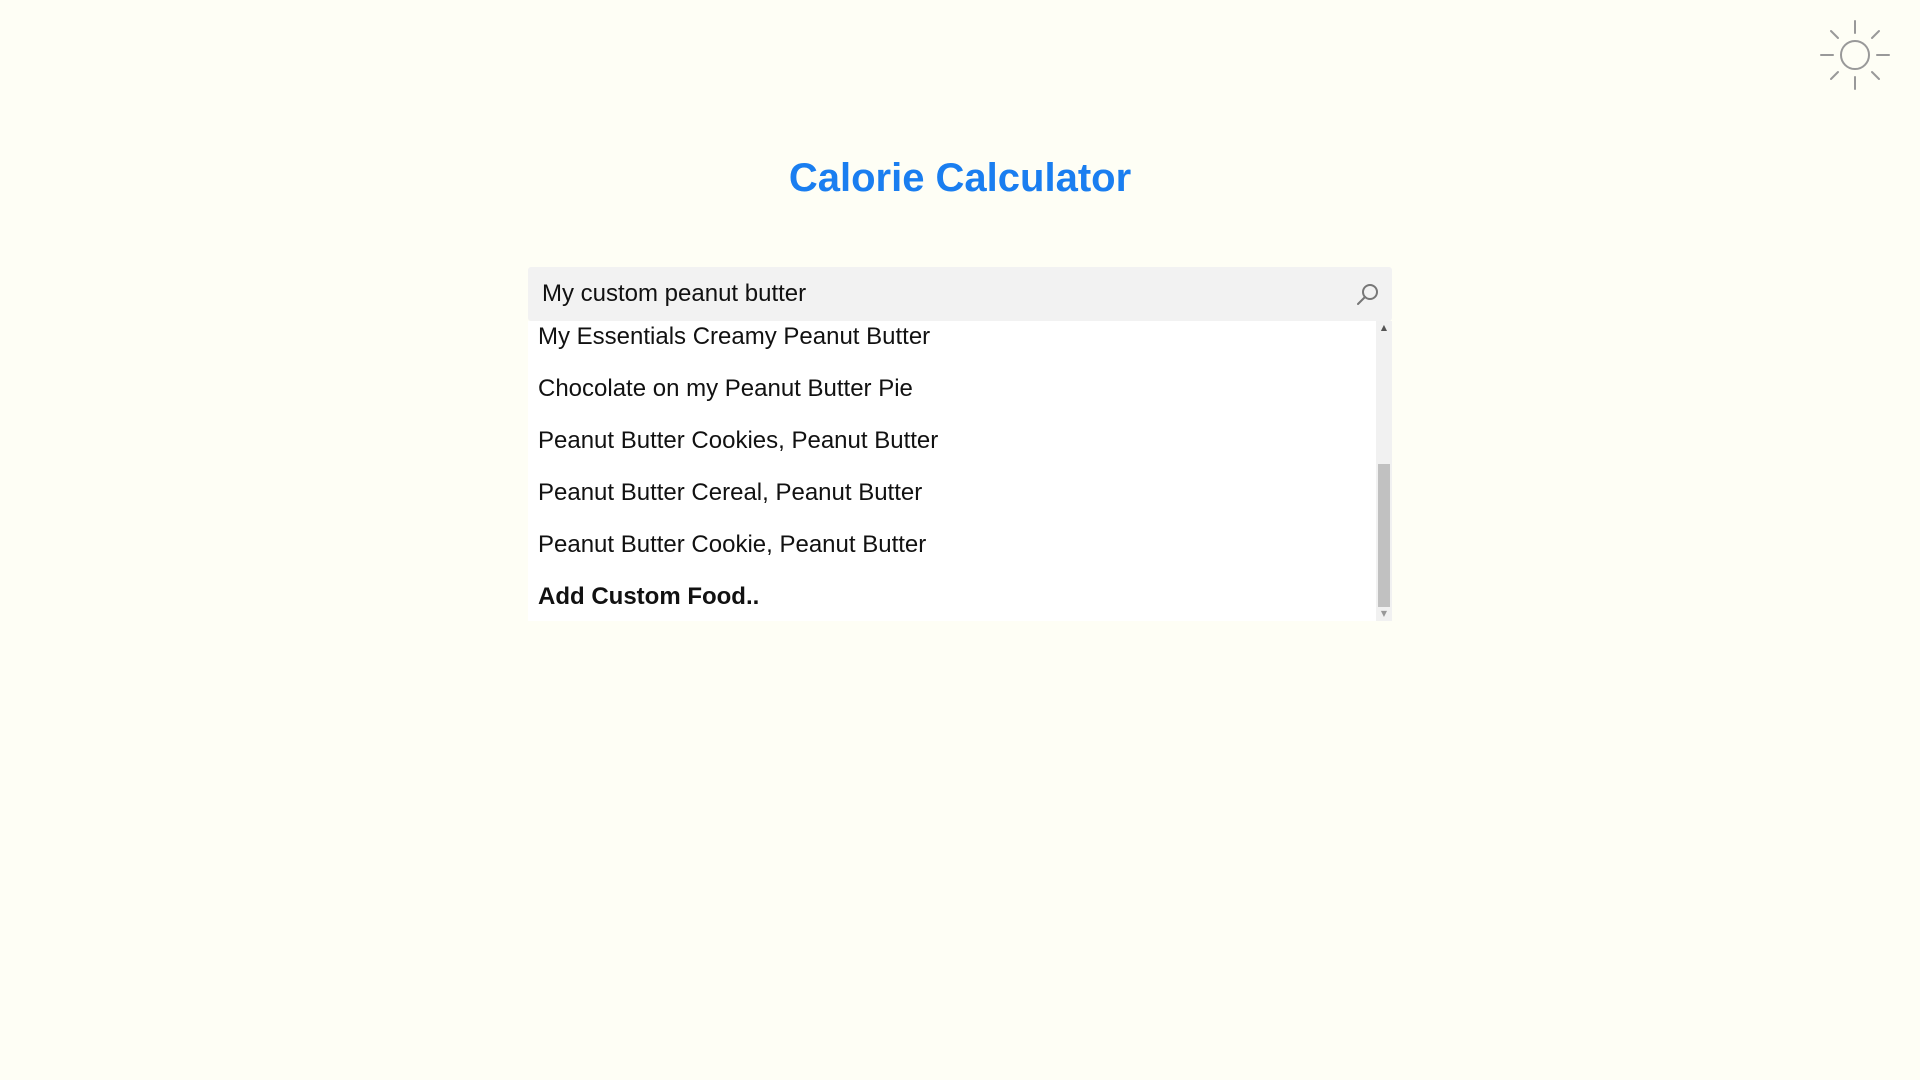  I want to click on scrollbar-thumb, so click(1384, 535).